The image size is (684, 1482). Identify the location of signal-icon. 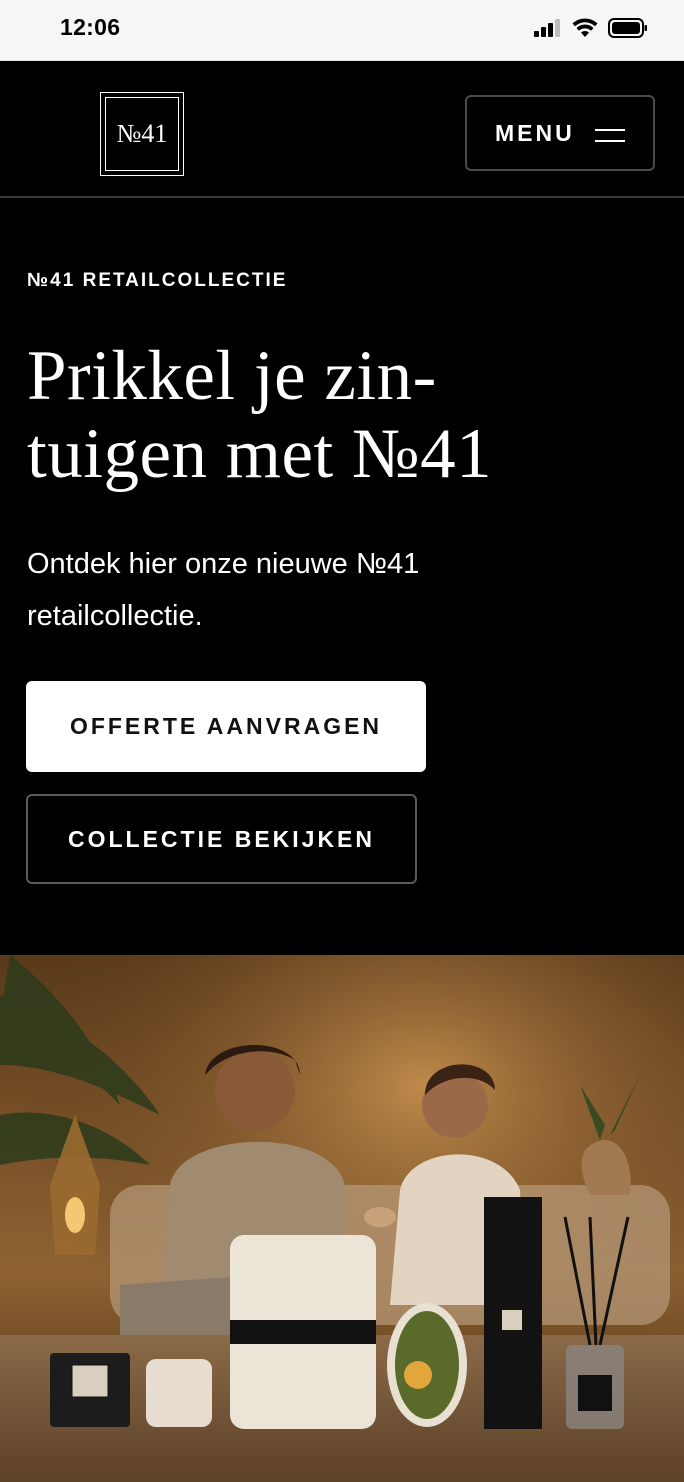
(547, 28).